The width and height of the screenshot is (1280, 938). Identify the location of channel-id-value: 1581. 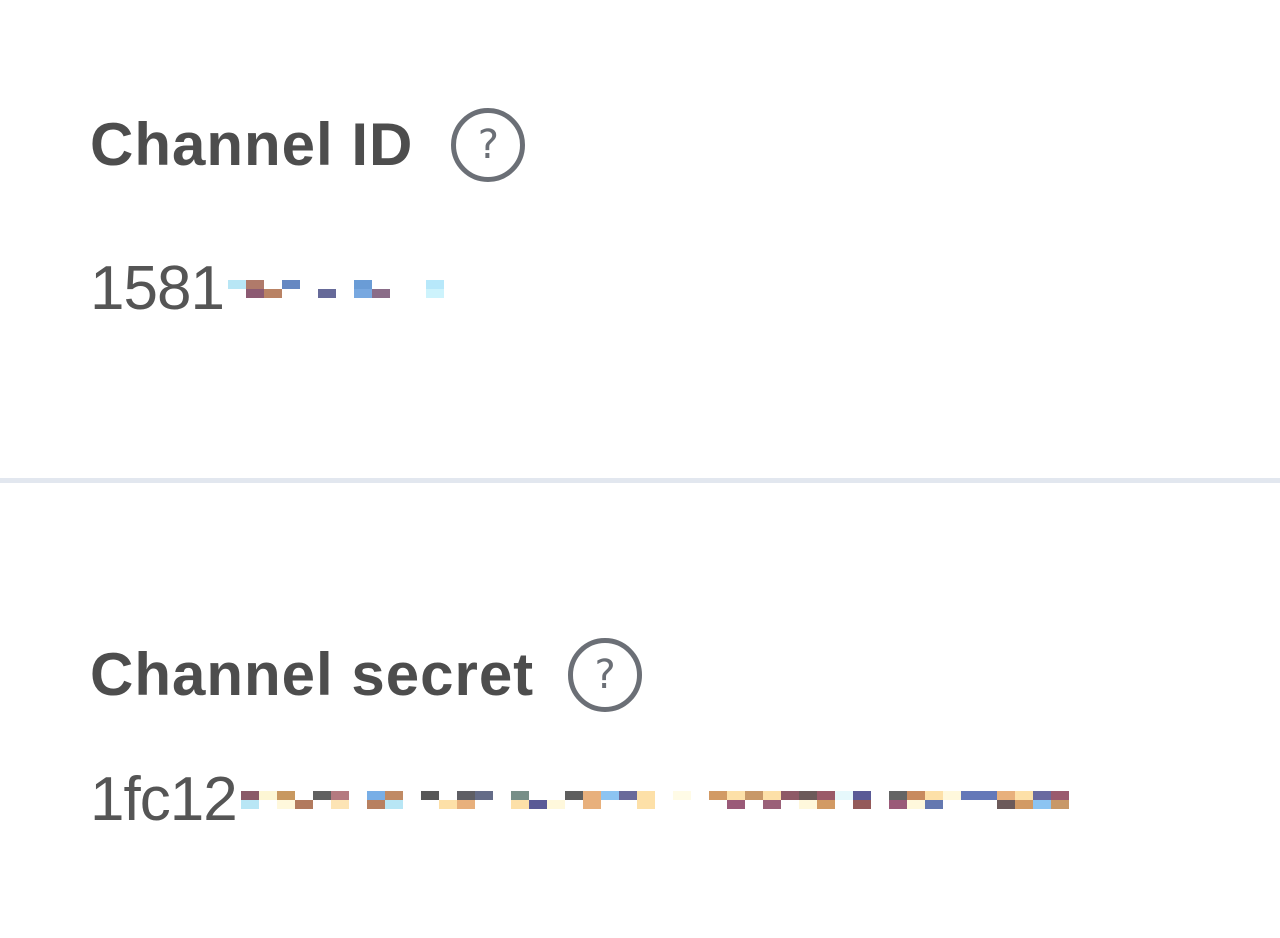
(157, 288).